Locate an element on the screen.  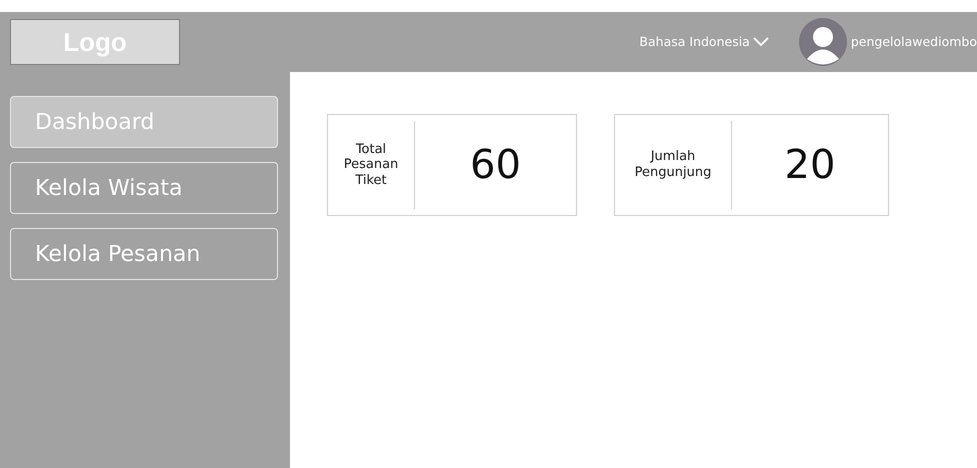
stat-value: 60 is located at coordinates (495, 165).